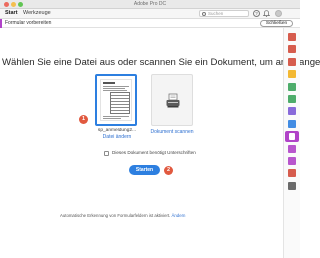  Describe the element at coordinates (292, 148) in the screenshot. I see `fill-sign-icon` at that location.